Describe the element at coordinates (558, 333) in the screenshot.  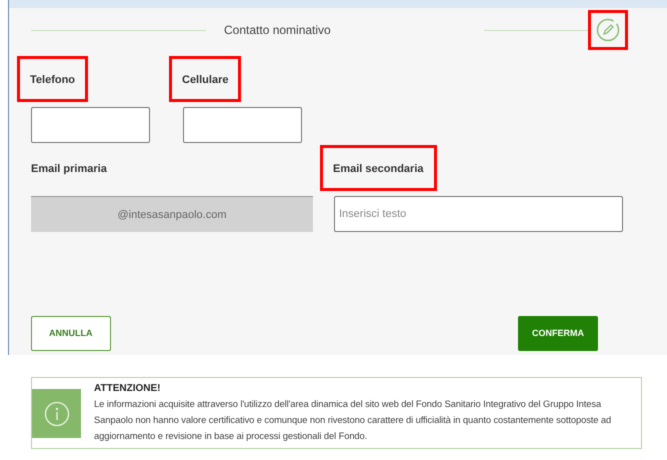
I see `confirm-button: CONFERMA` at that location.